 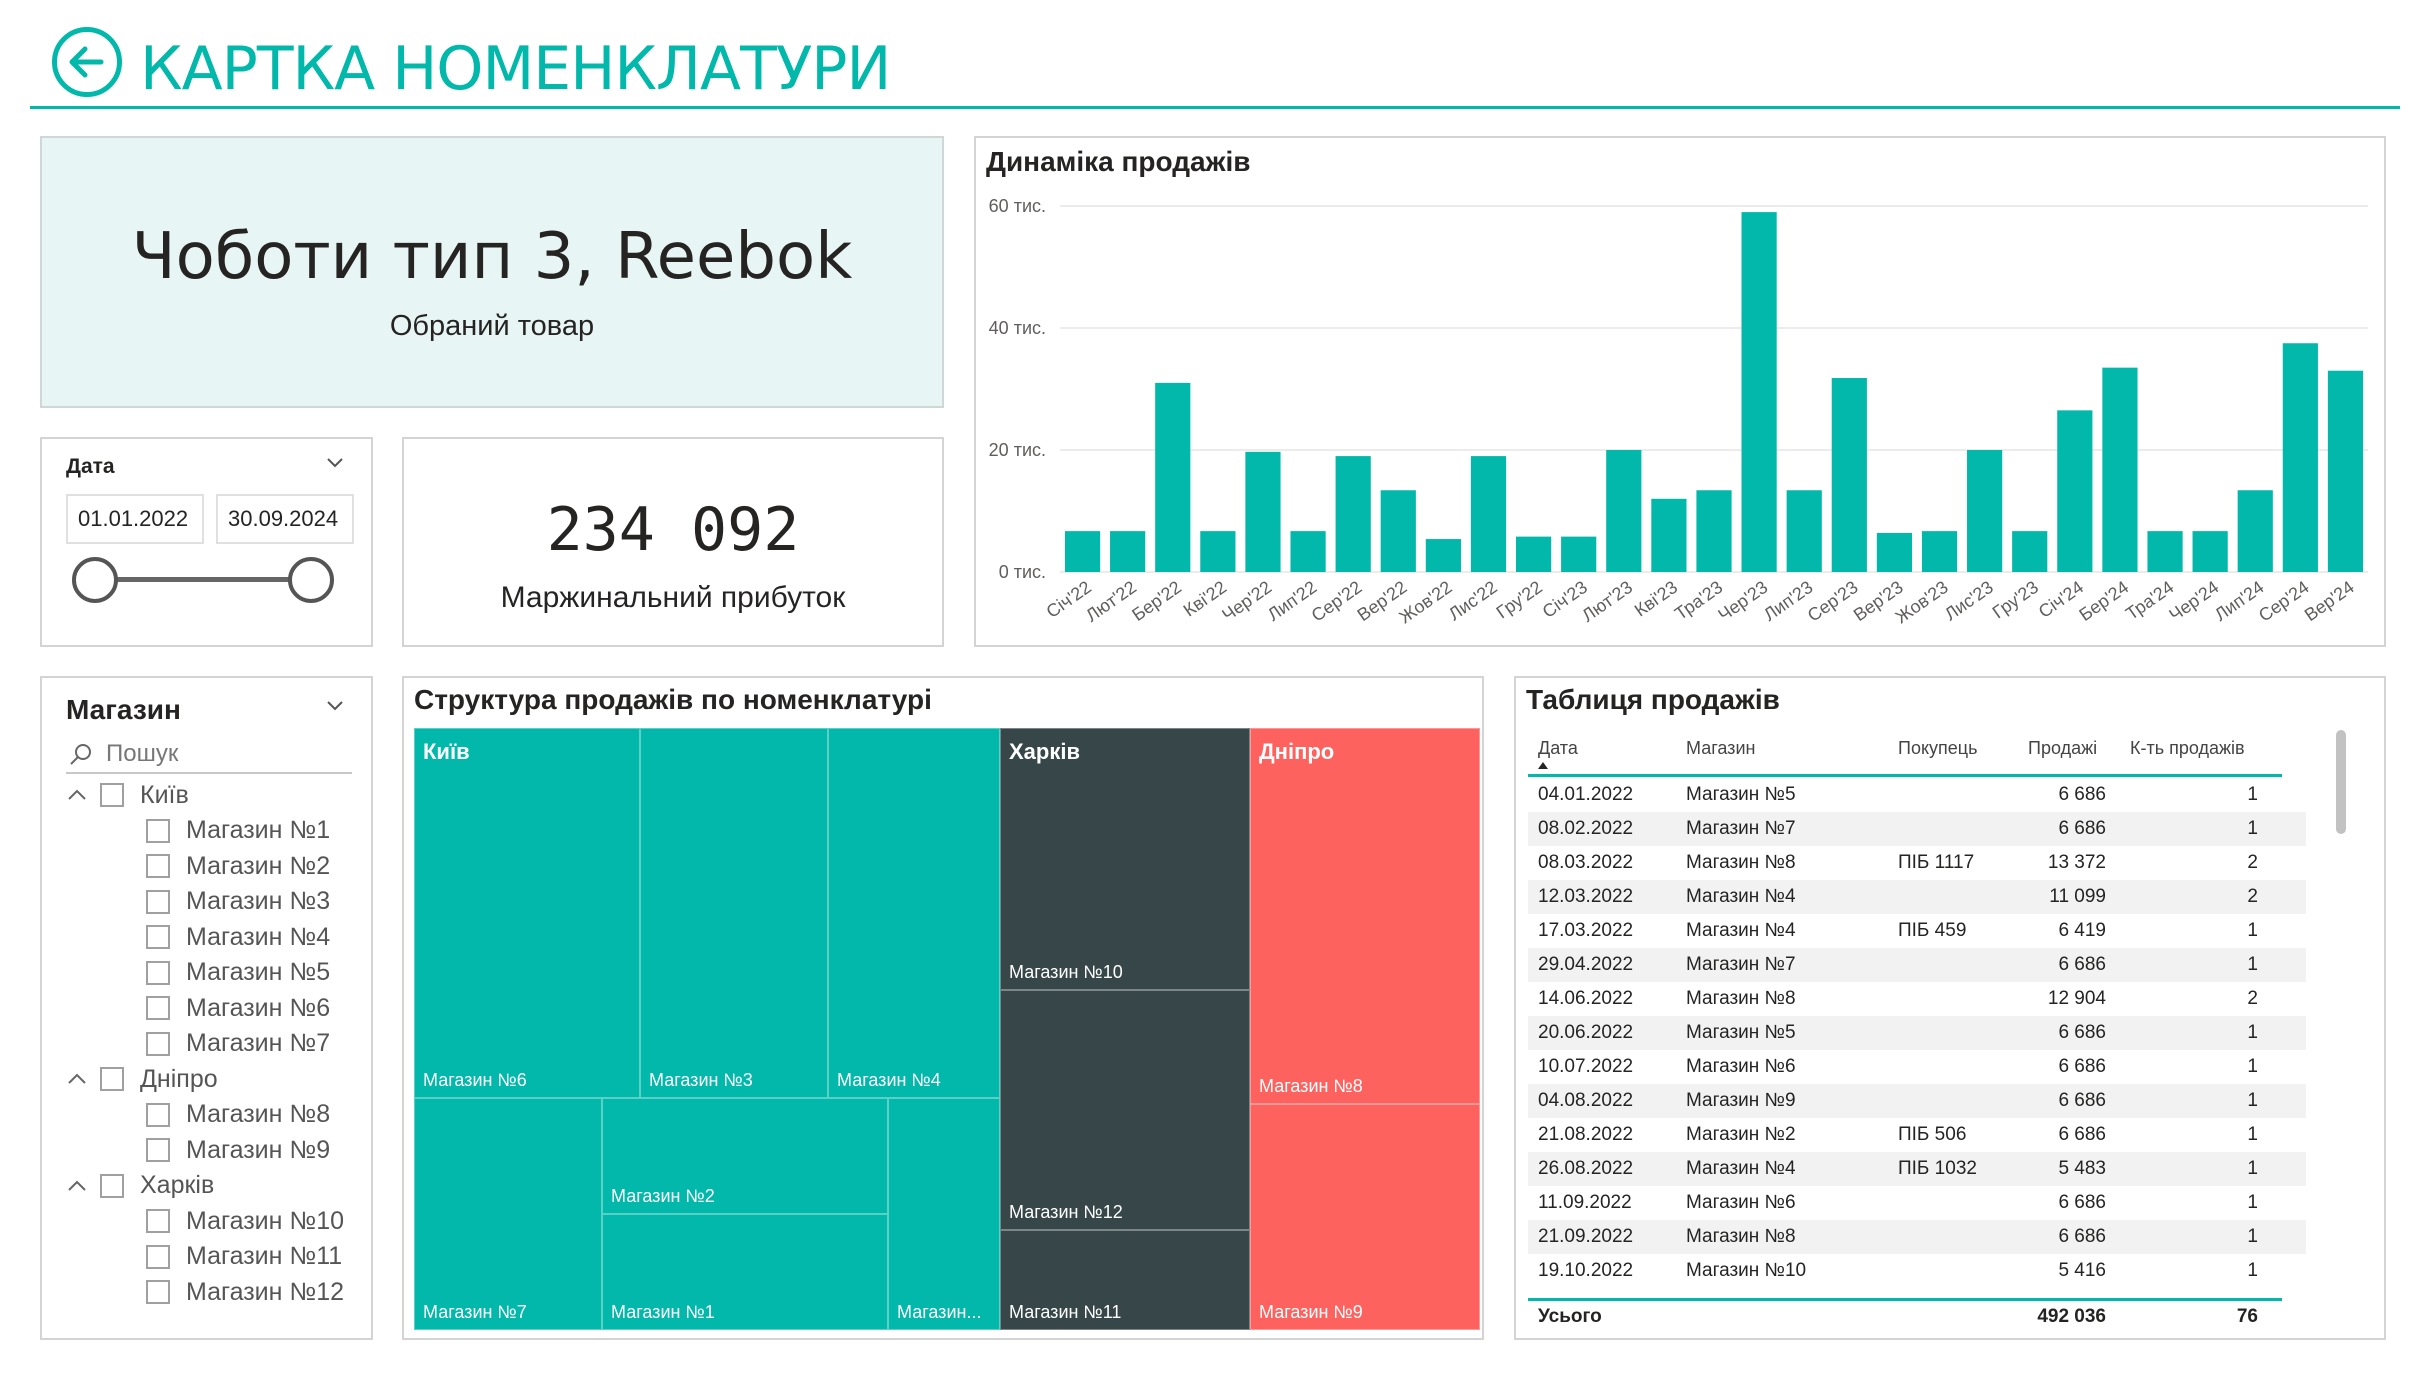 I want to click on store-item-row: Магазин №1, so click(x=238, y=831).